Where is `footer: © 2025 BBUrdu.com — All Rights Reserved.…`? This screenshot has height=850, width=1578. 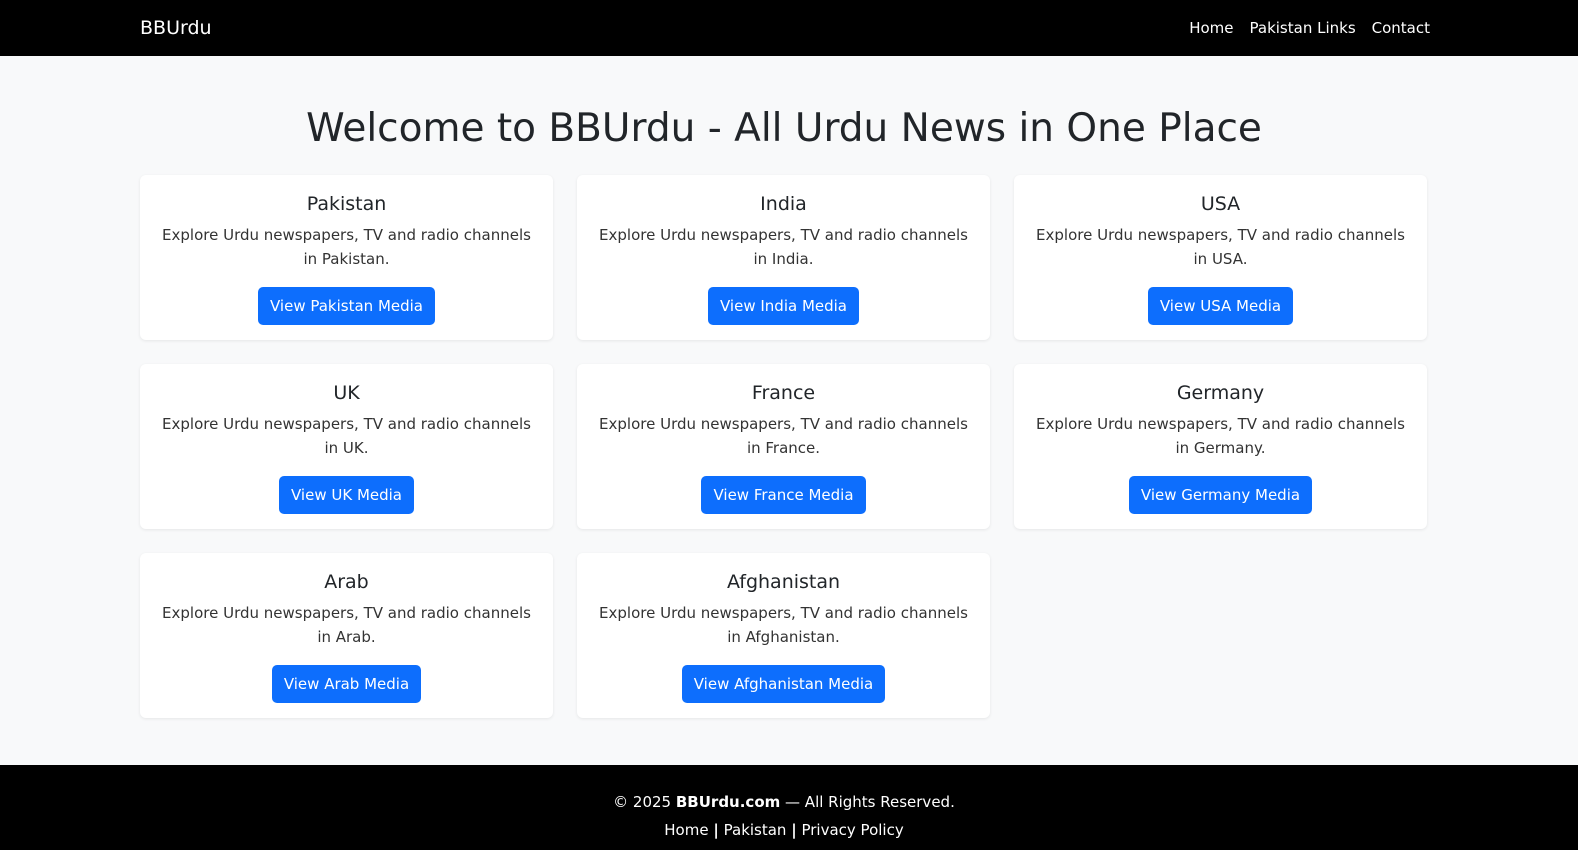 footer: © 2025 BBUrdu.com — All Rights Reserved.… is located at coordinates (789, 807).